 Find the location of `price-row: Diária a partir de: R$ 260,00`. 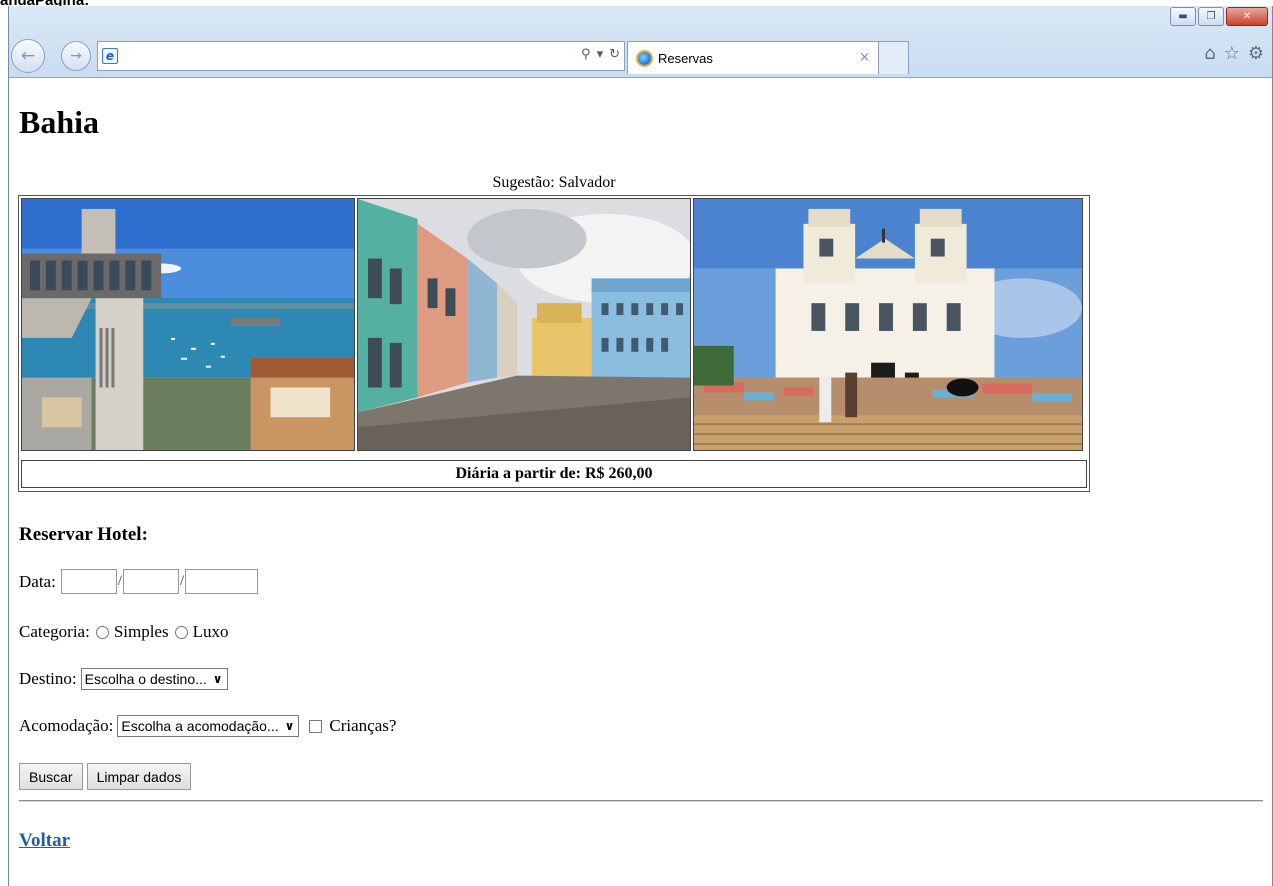

price-row: Diária a partir de: R$ 260,00 is located at coordinates (554, 474).